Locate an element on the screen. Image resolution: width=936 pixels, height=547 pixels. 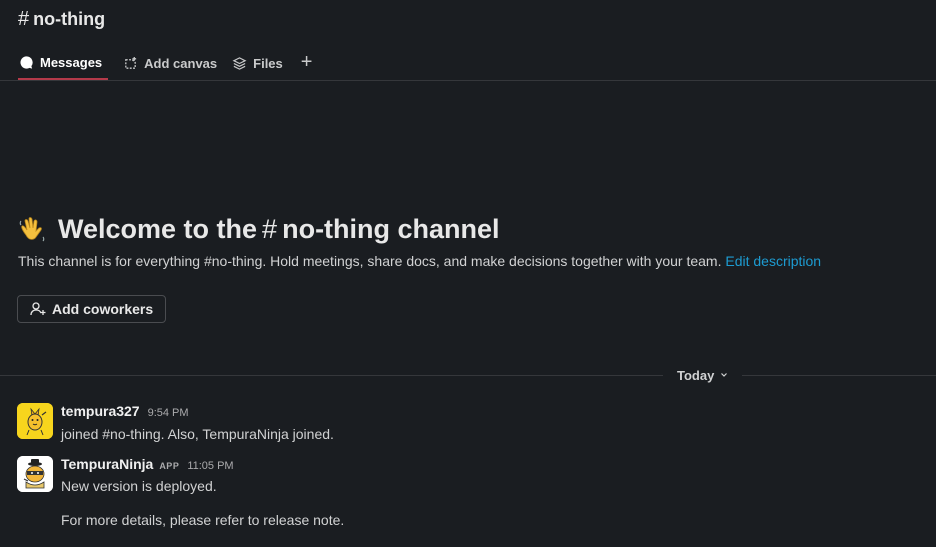
welcome-heading: Welcome to the # no-thing channel is located at coordinates (468, 229).